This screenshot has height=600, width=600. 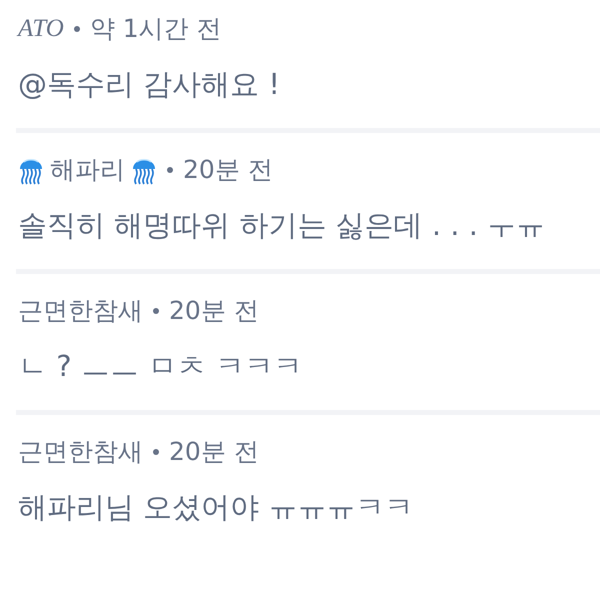 What do you see at coordinates (87, 170) in the screenshot?
I see `author-name: 해파리` at bounding box center [87, 170].